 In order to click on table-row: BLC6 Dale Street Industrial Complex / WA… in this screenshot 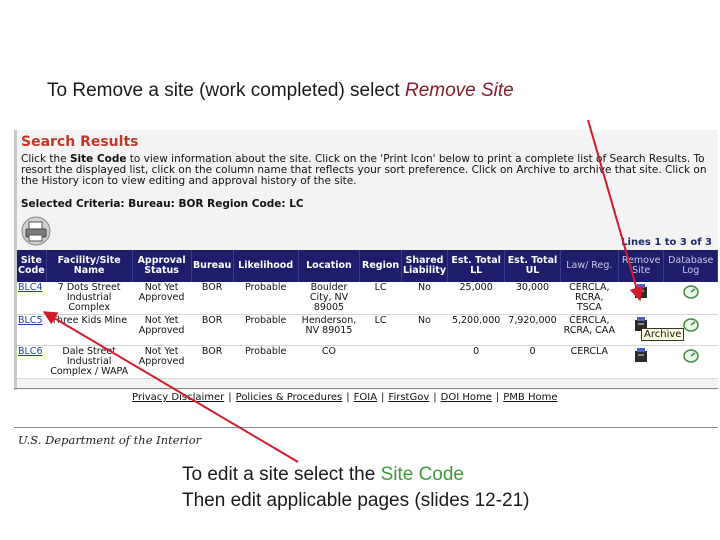, I will do `click(367, 362)`.